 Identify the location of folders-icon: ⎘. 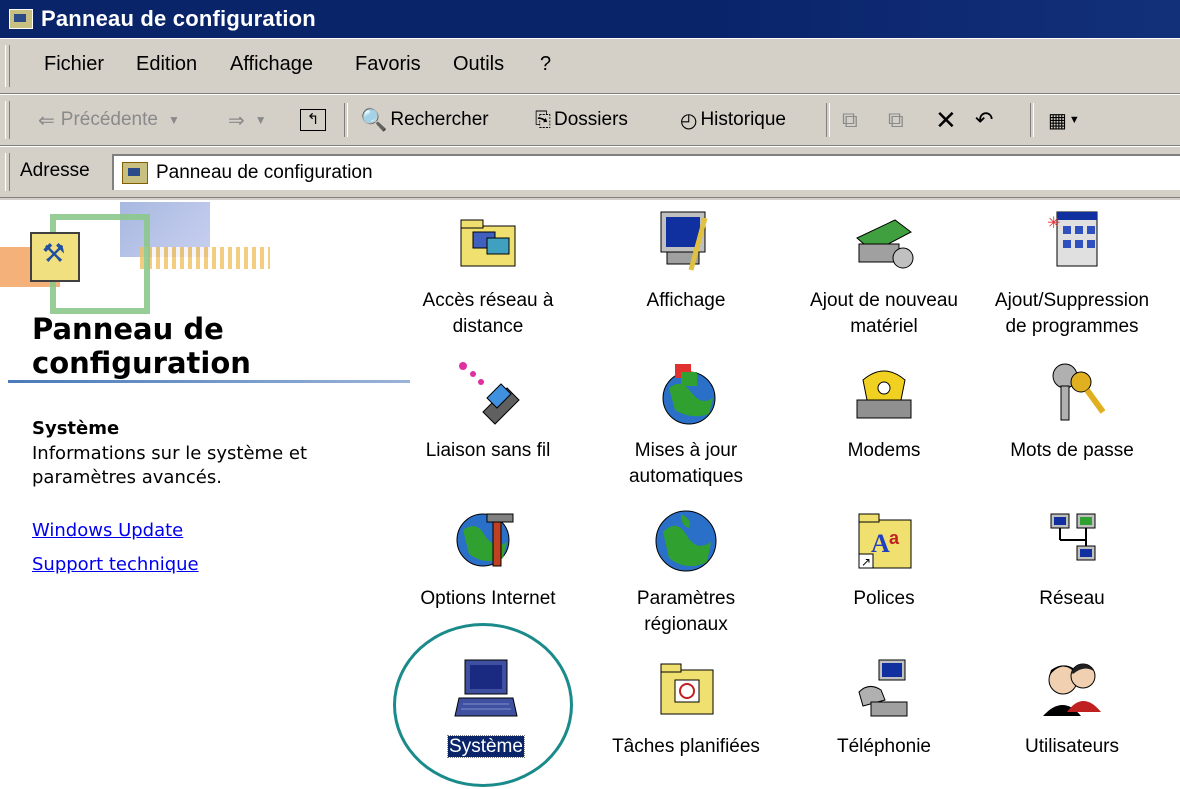
(543, 119).